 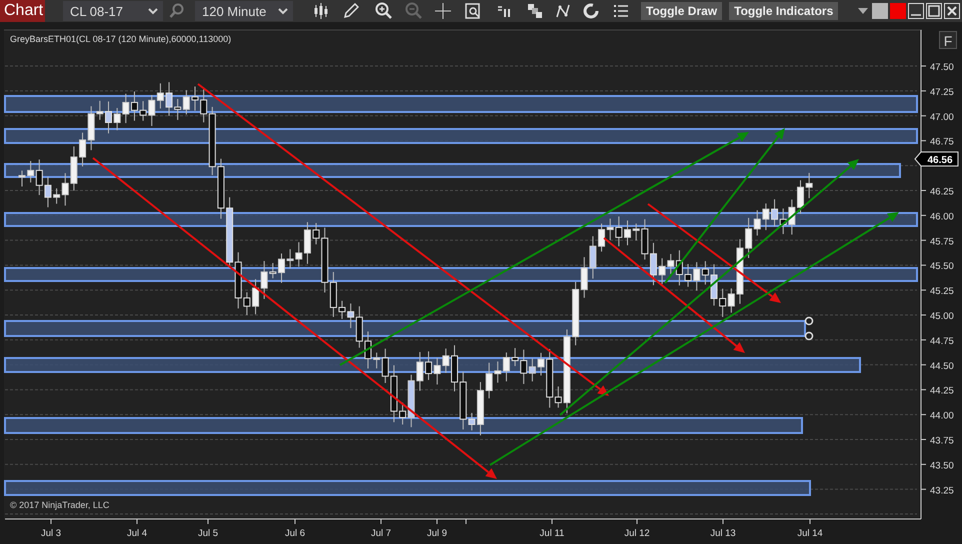 I want to click on axis-label: 46.75, so click(x=942, y=142).